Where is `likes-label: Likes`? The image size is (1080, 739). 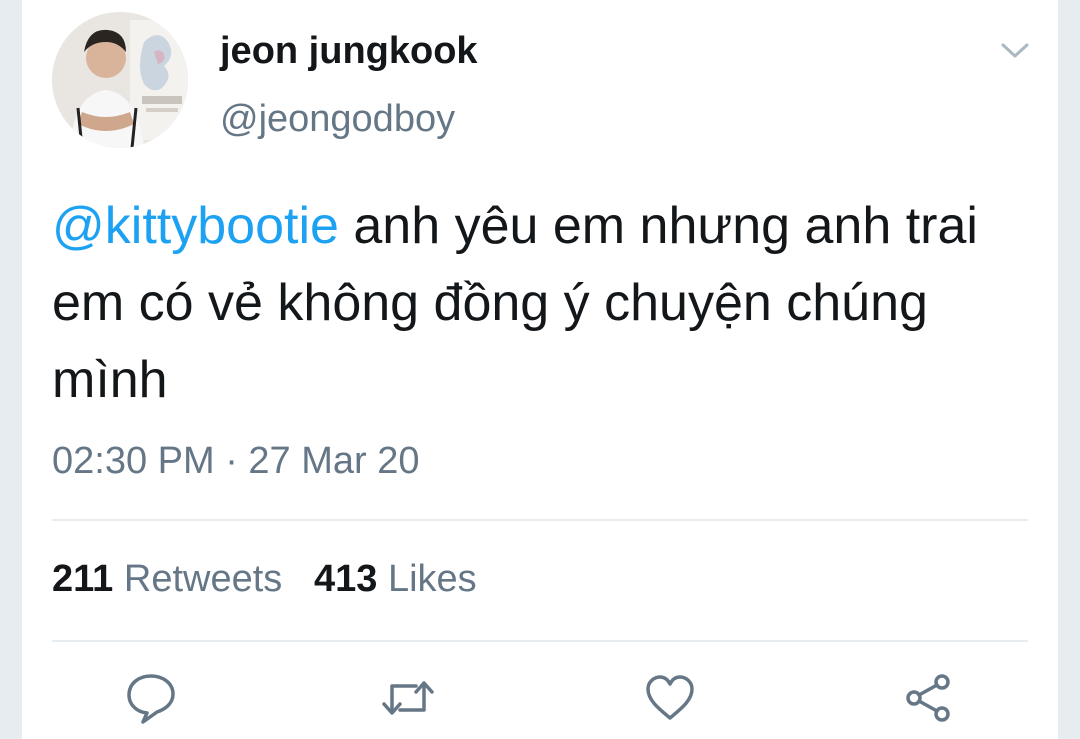 likes-label: Likes is located at coordinates (432, 579).